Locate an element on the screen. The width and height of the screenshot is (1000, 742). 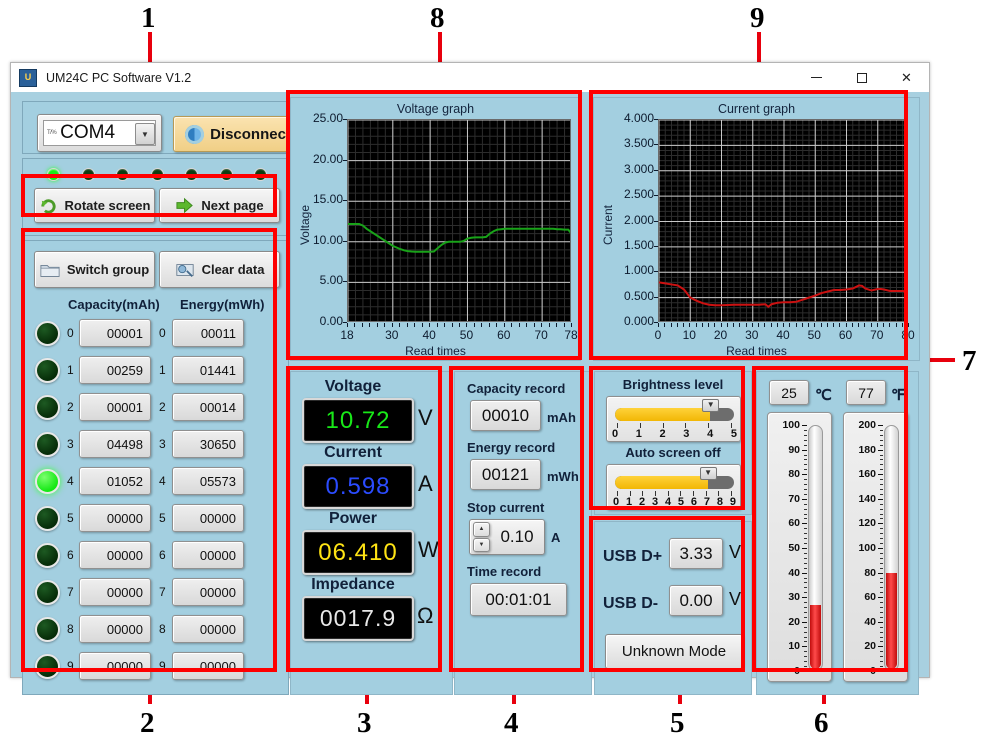
y-axis-tick-label: 0.00 is located at coordinates (331, 321).